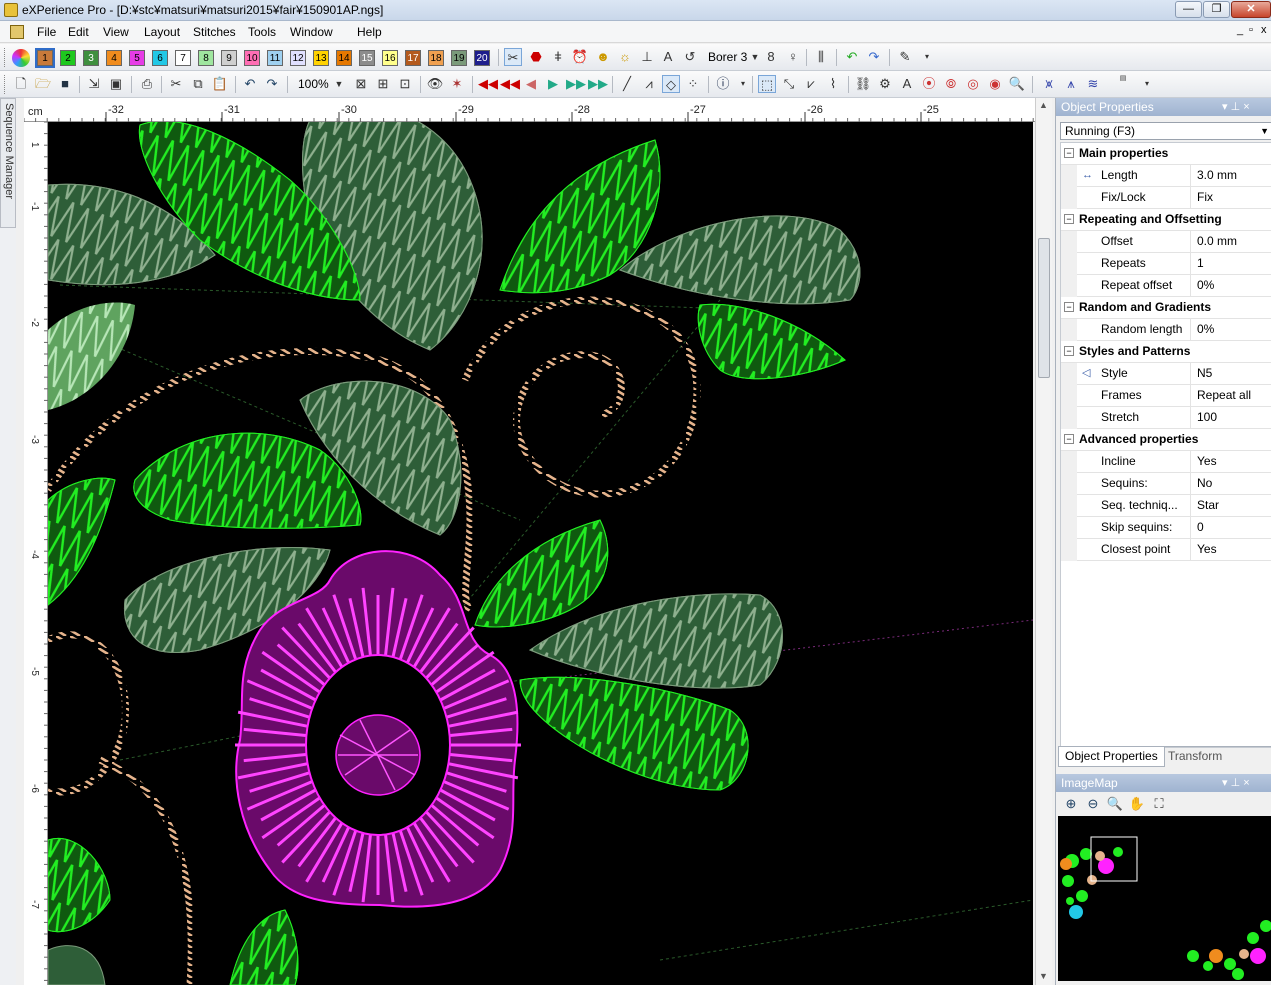 This screenshot has width=1271, height=985. Describe the element at coordinates (1166, 528) in the screenshot. I see `property-row: Skip sequins: 0` at that location.